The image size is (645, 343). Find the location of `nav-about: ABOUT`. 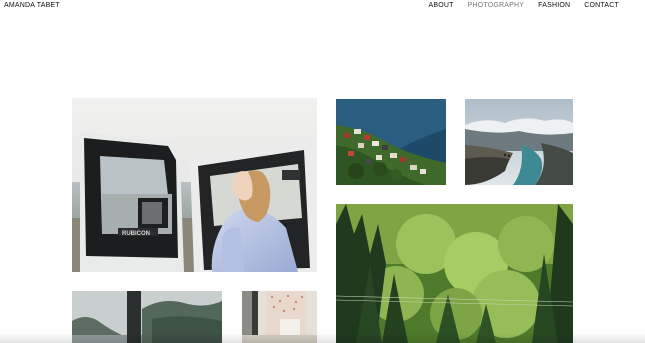

nav-about: ABOUT is located at coordinates (440, 5).